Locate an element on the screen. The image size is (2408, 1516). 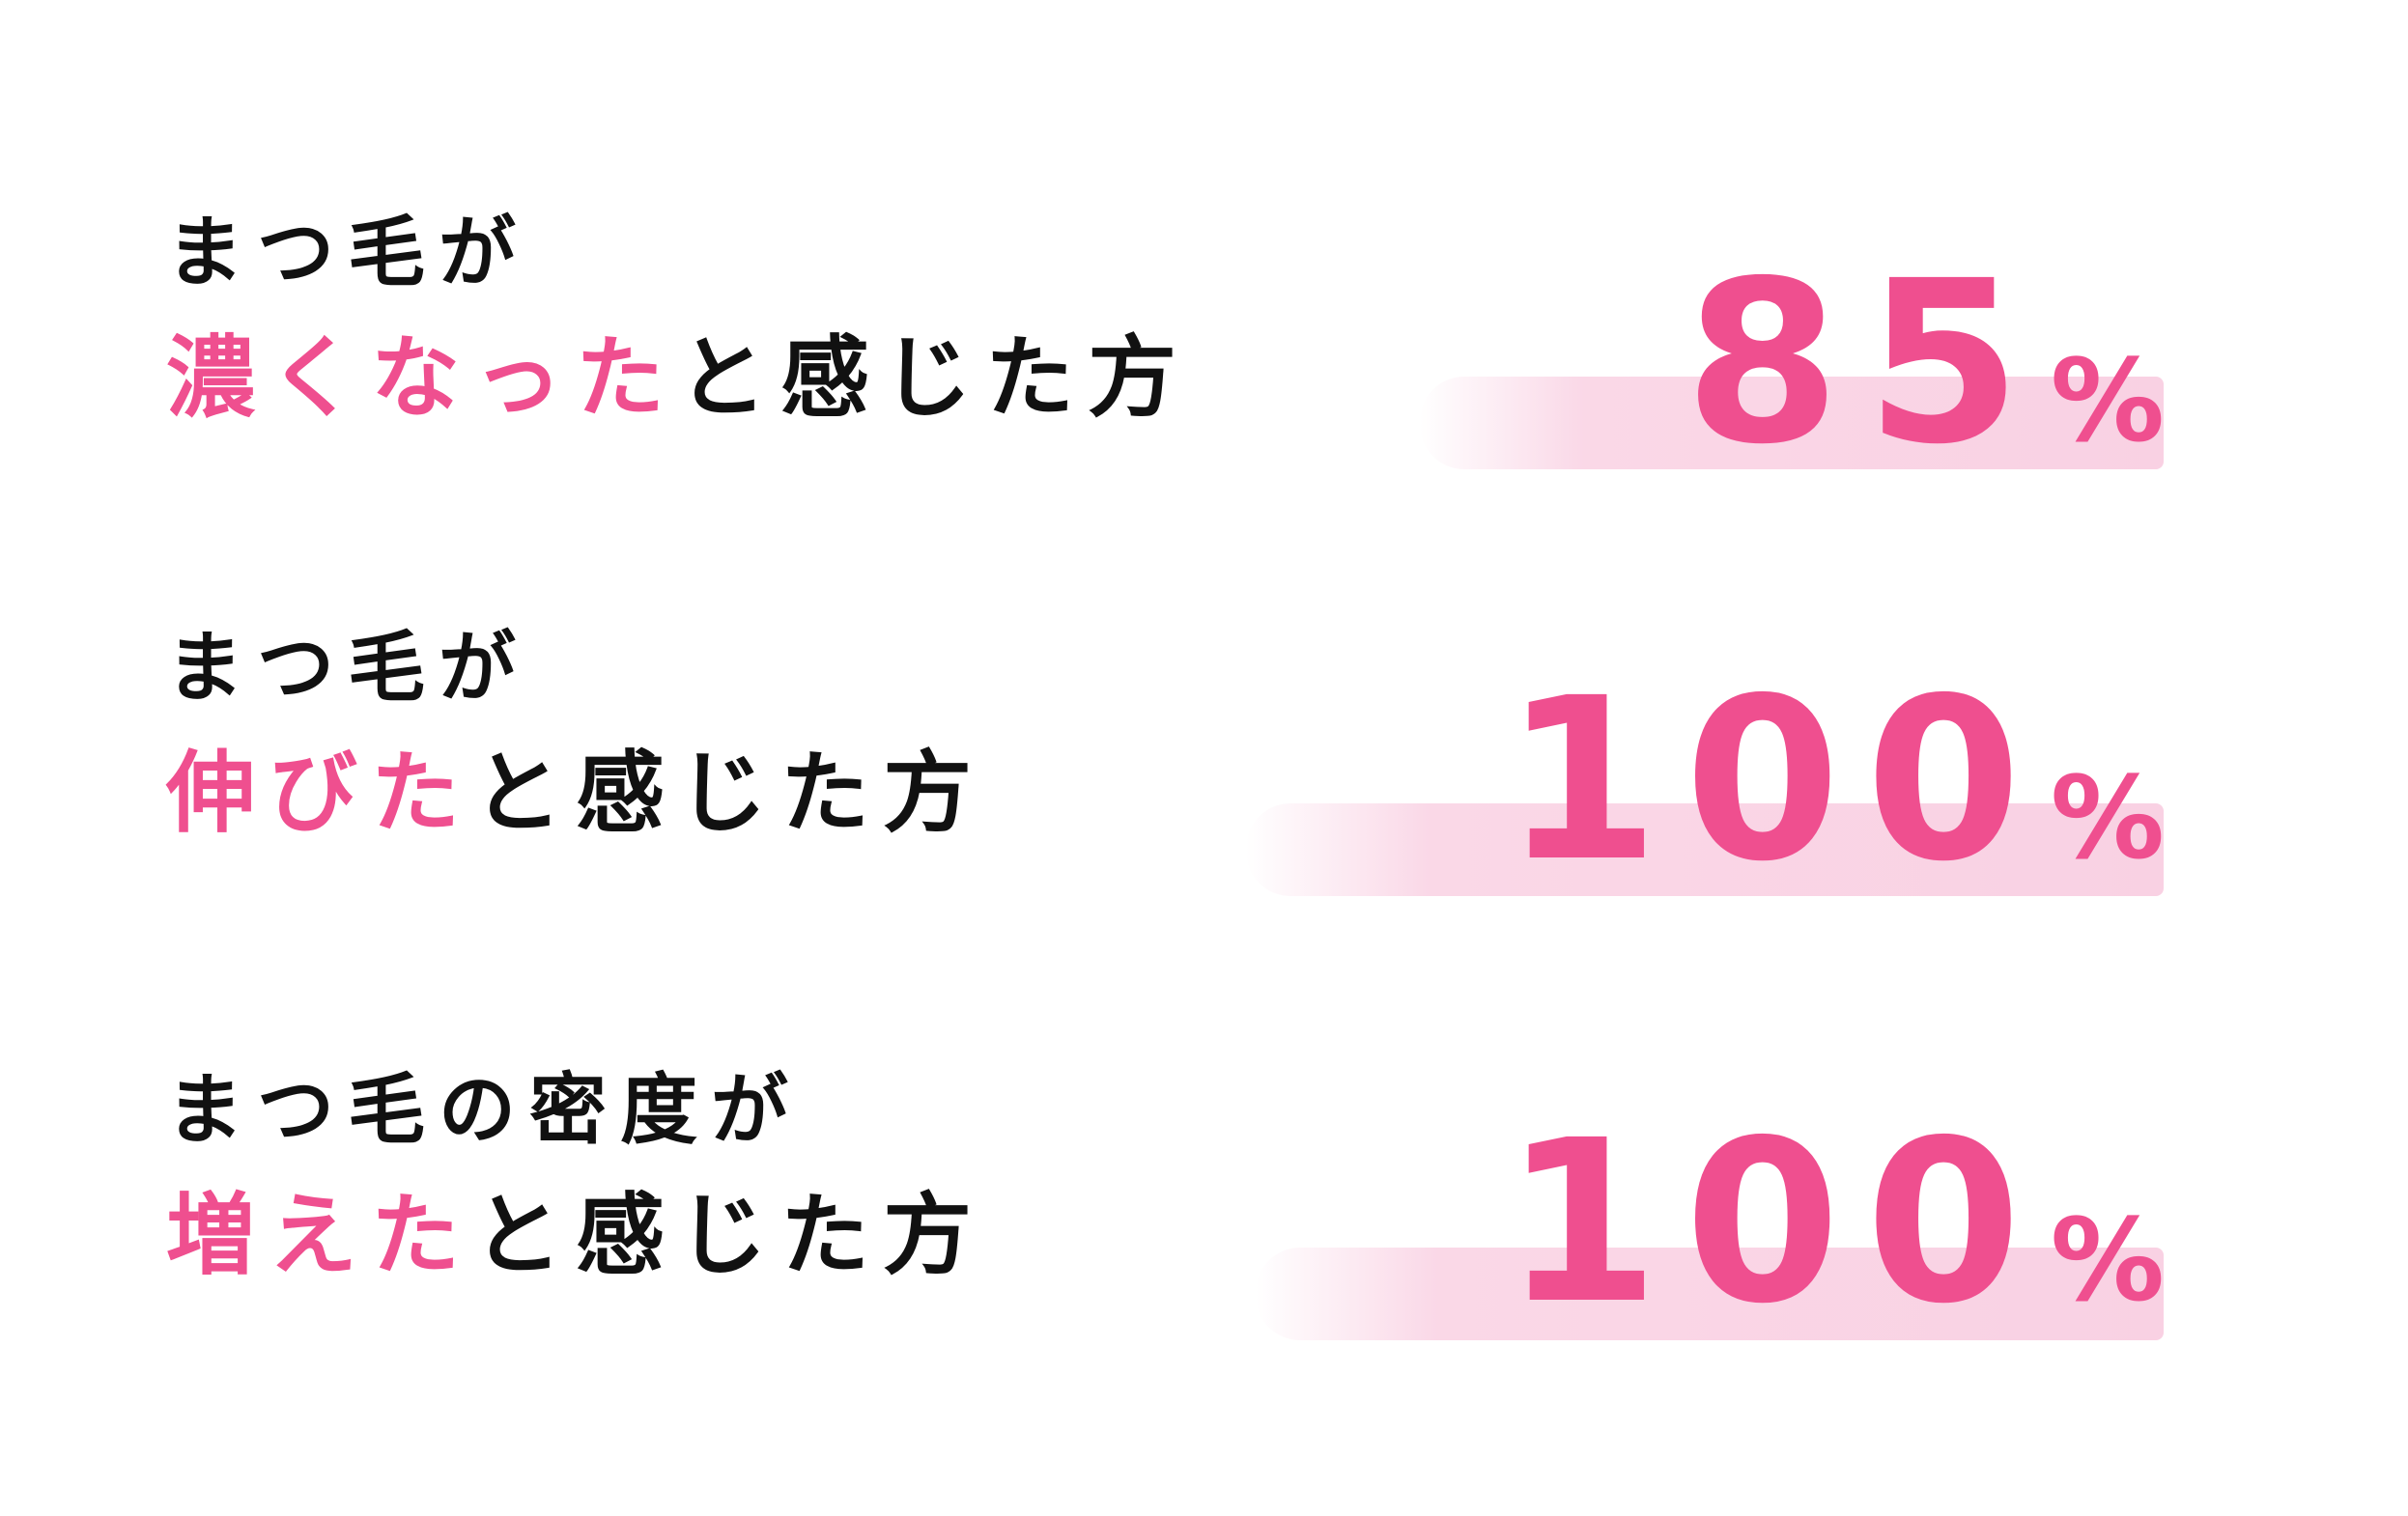
stat-label-highlight: 濃くなった is located at coordinates (422, 378).